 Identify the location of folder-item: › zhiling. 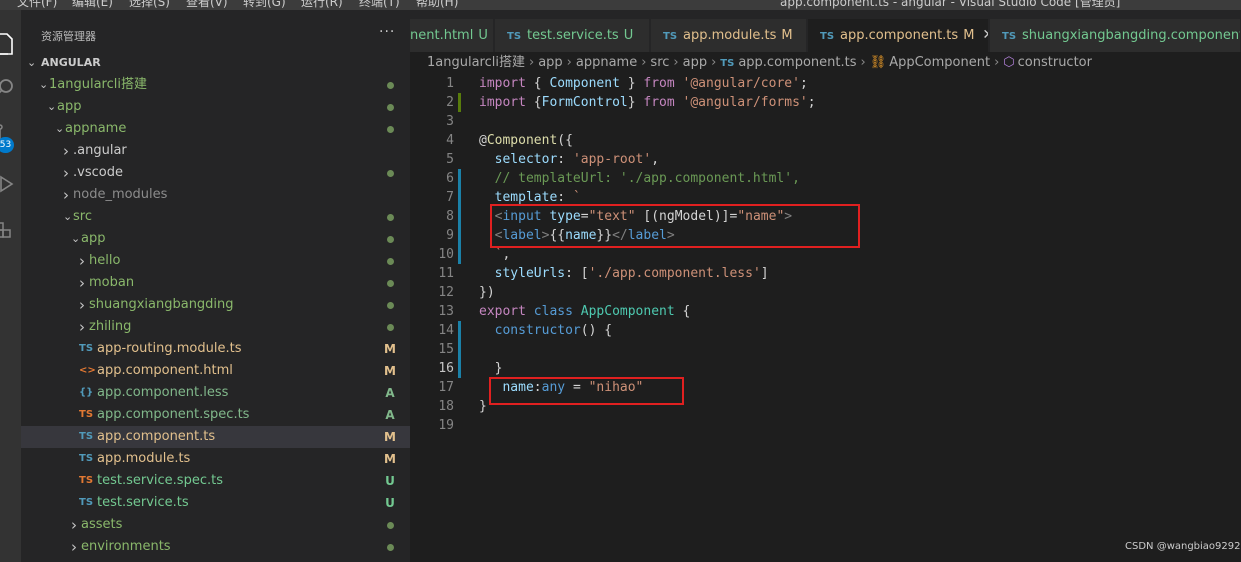
(215, 327).